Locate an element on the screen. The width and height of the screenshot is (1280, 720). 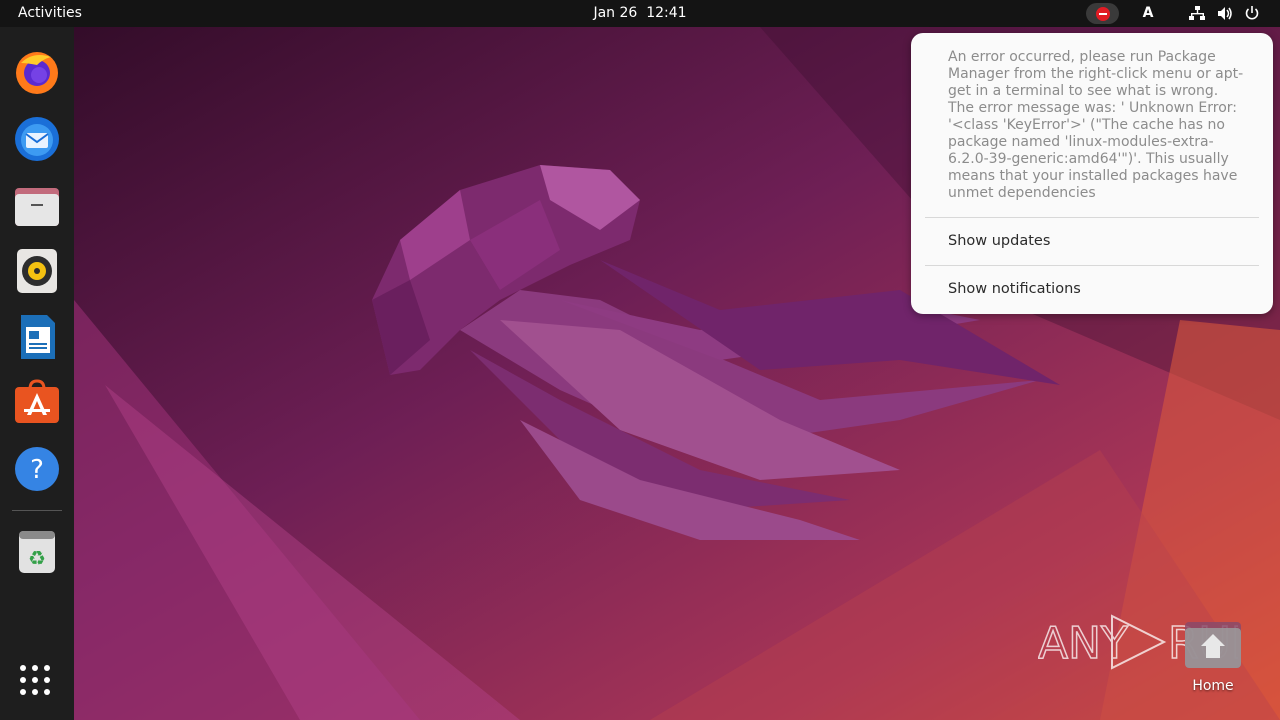
top-bar: Activities Jan 26 12:41 A is located at coordinates (640, 13).